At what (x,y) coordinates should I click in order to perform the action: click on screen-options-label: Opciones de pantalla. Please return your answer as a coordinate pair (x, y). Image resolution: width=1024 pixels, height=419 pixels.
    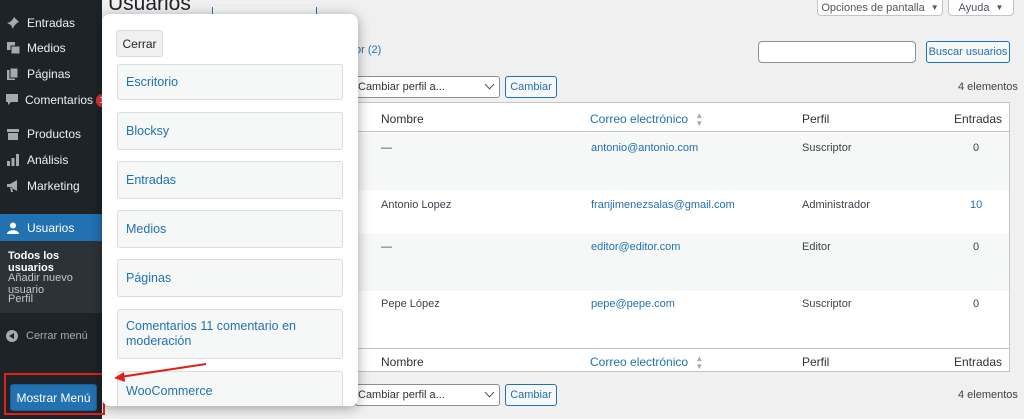
    Looking at the image, I should click on (873, 7).